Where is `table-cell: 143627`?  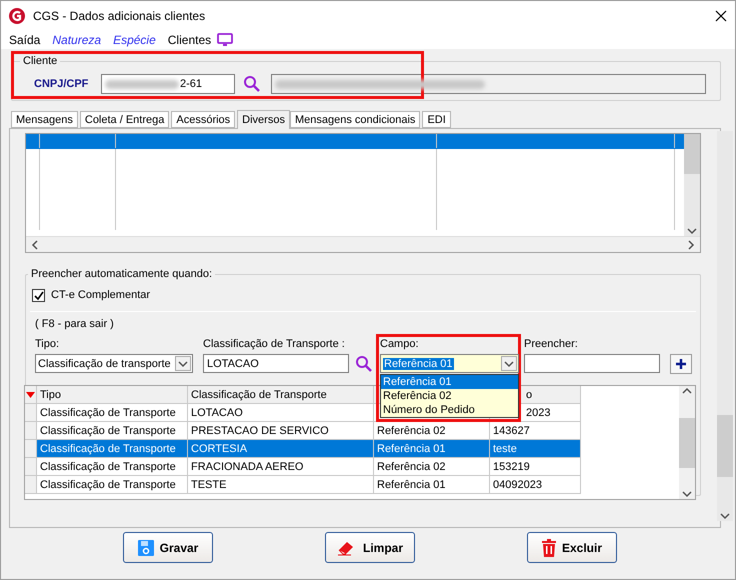
table-cell: 143627 is located at coordinates (535, 431).